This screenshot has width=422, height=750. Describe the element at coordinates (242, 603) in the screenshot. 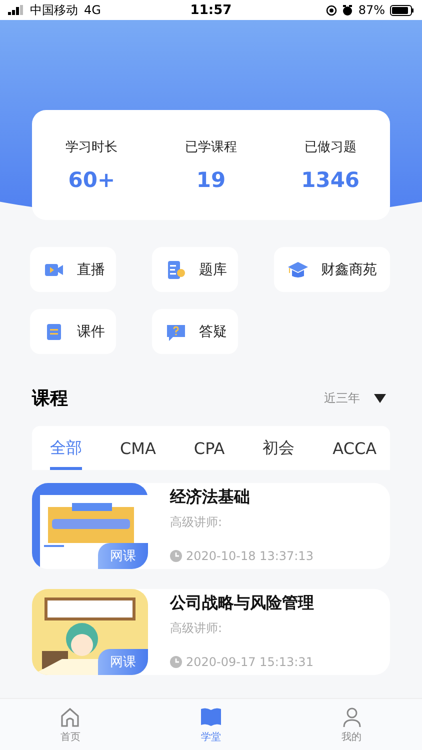

I see `course-title: 公司战略与风险管理` at that location.